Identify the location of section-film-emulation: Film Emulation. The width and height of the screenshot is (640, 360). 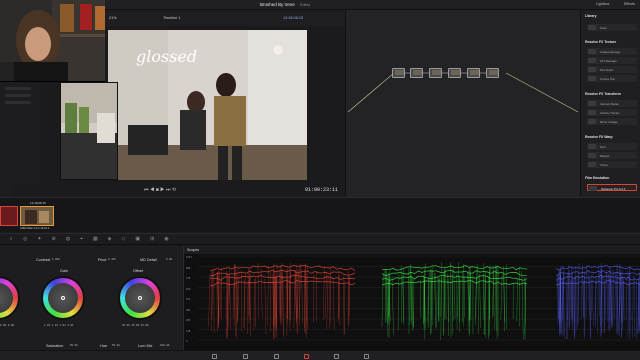
(597, 178).